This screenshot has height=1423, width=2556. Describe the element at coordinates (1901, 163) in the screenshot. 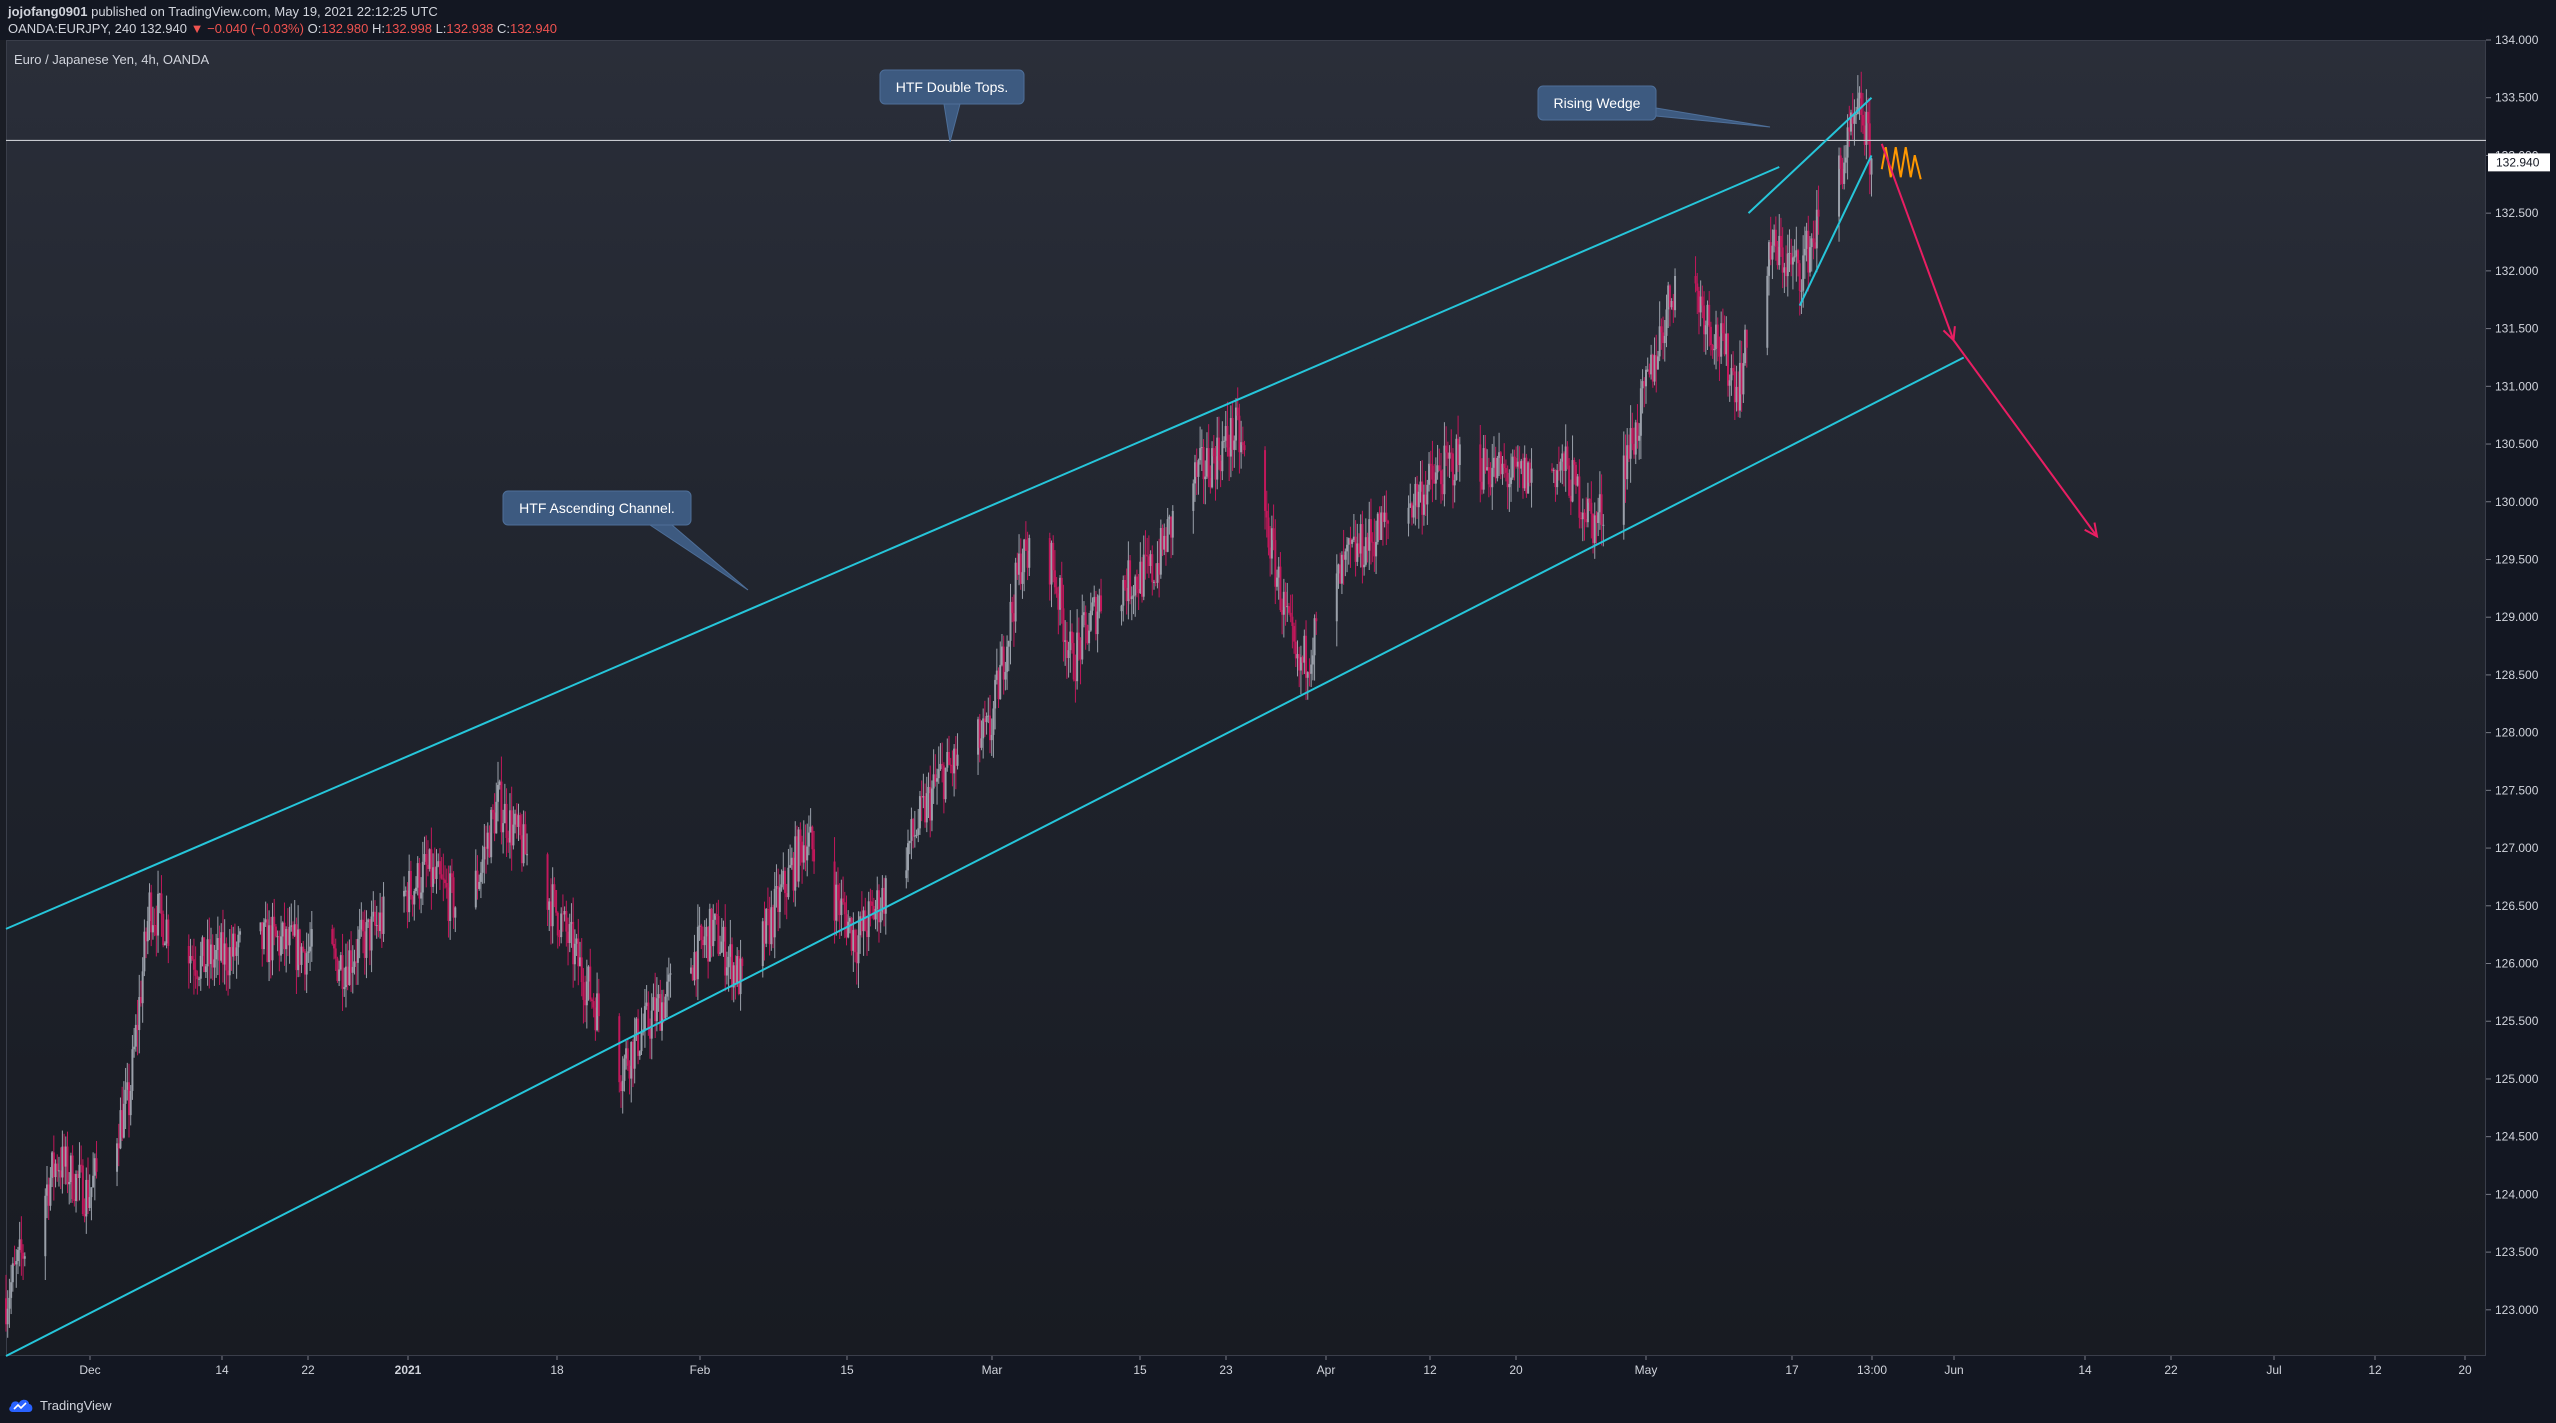

I see `orange-zigzag-sketch` at that location.